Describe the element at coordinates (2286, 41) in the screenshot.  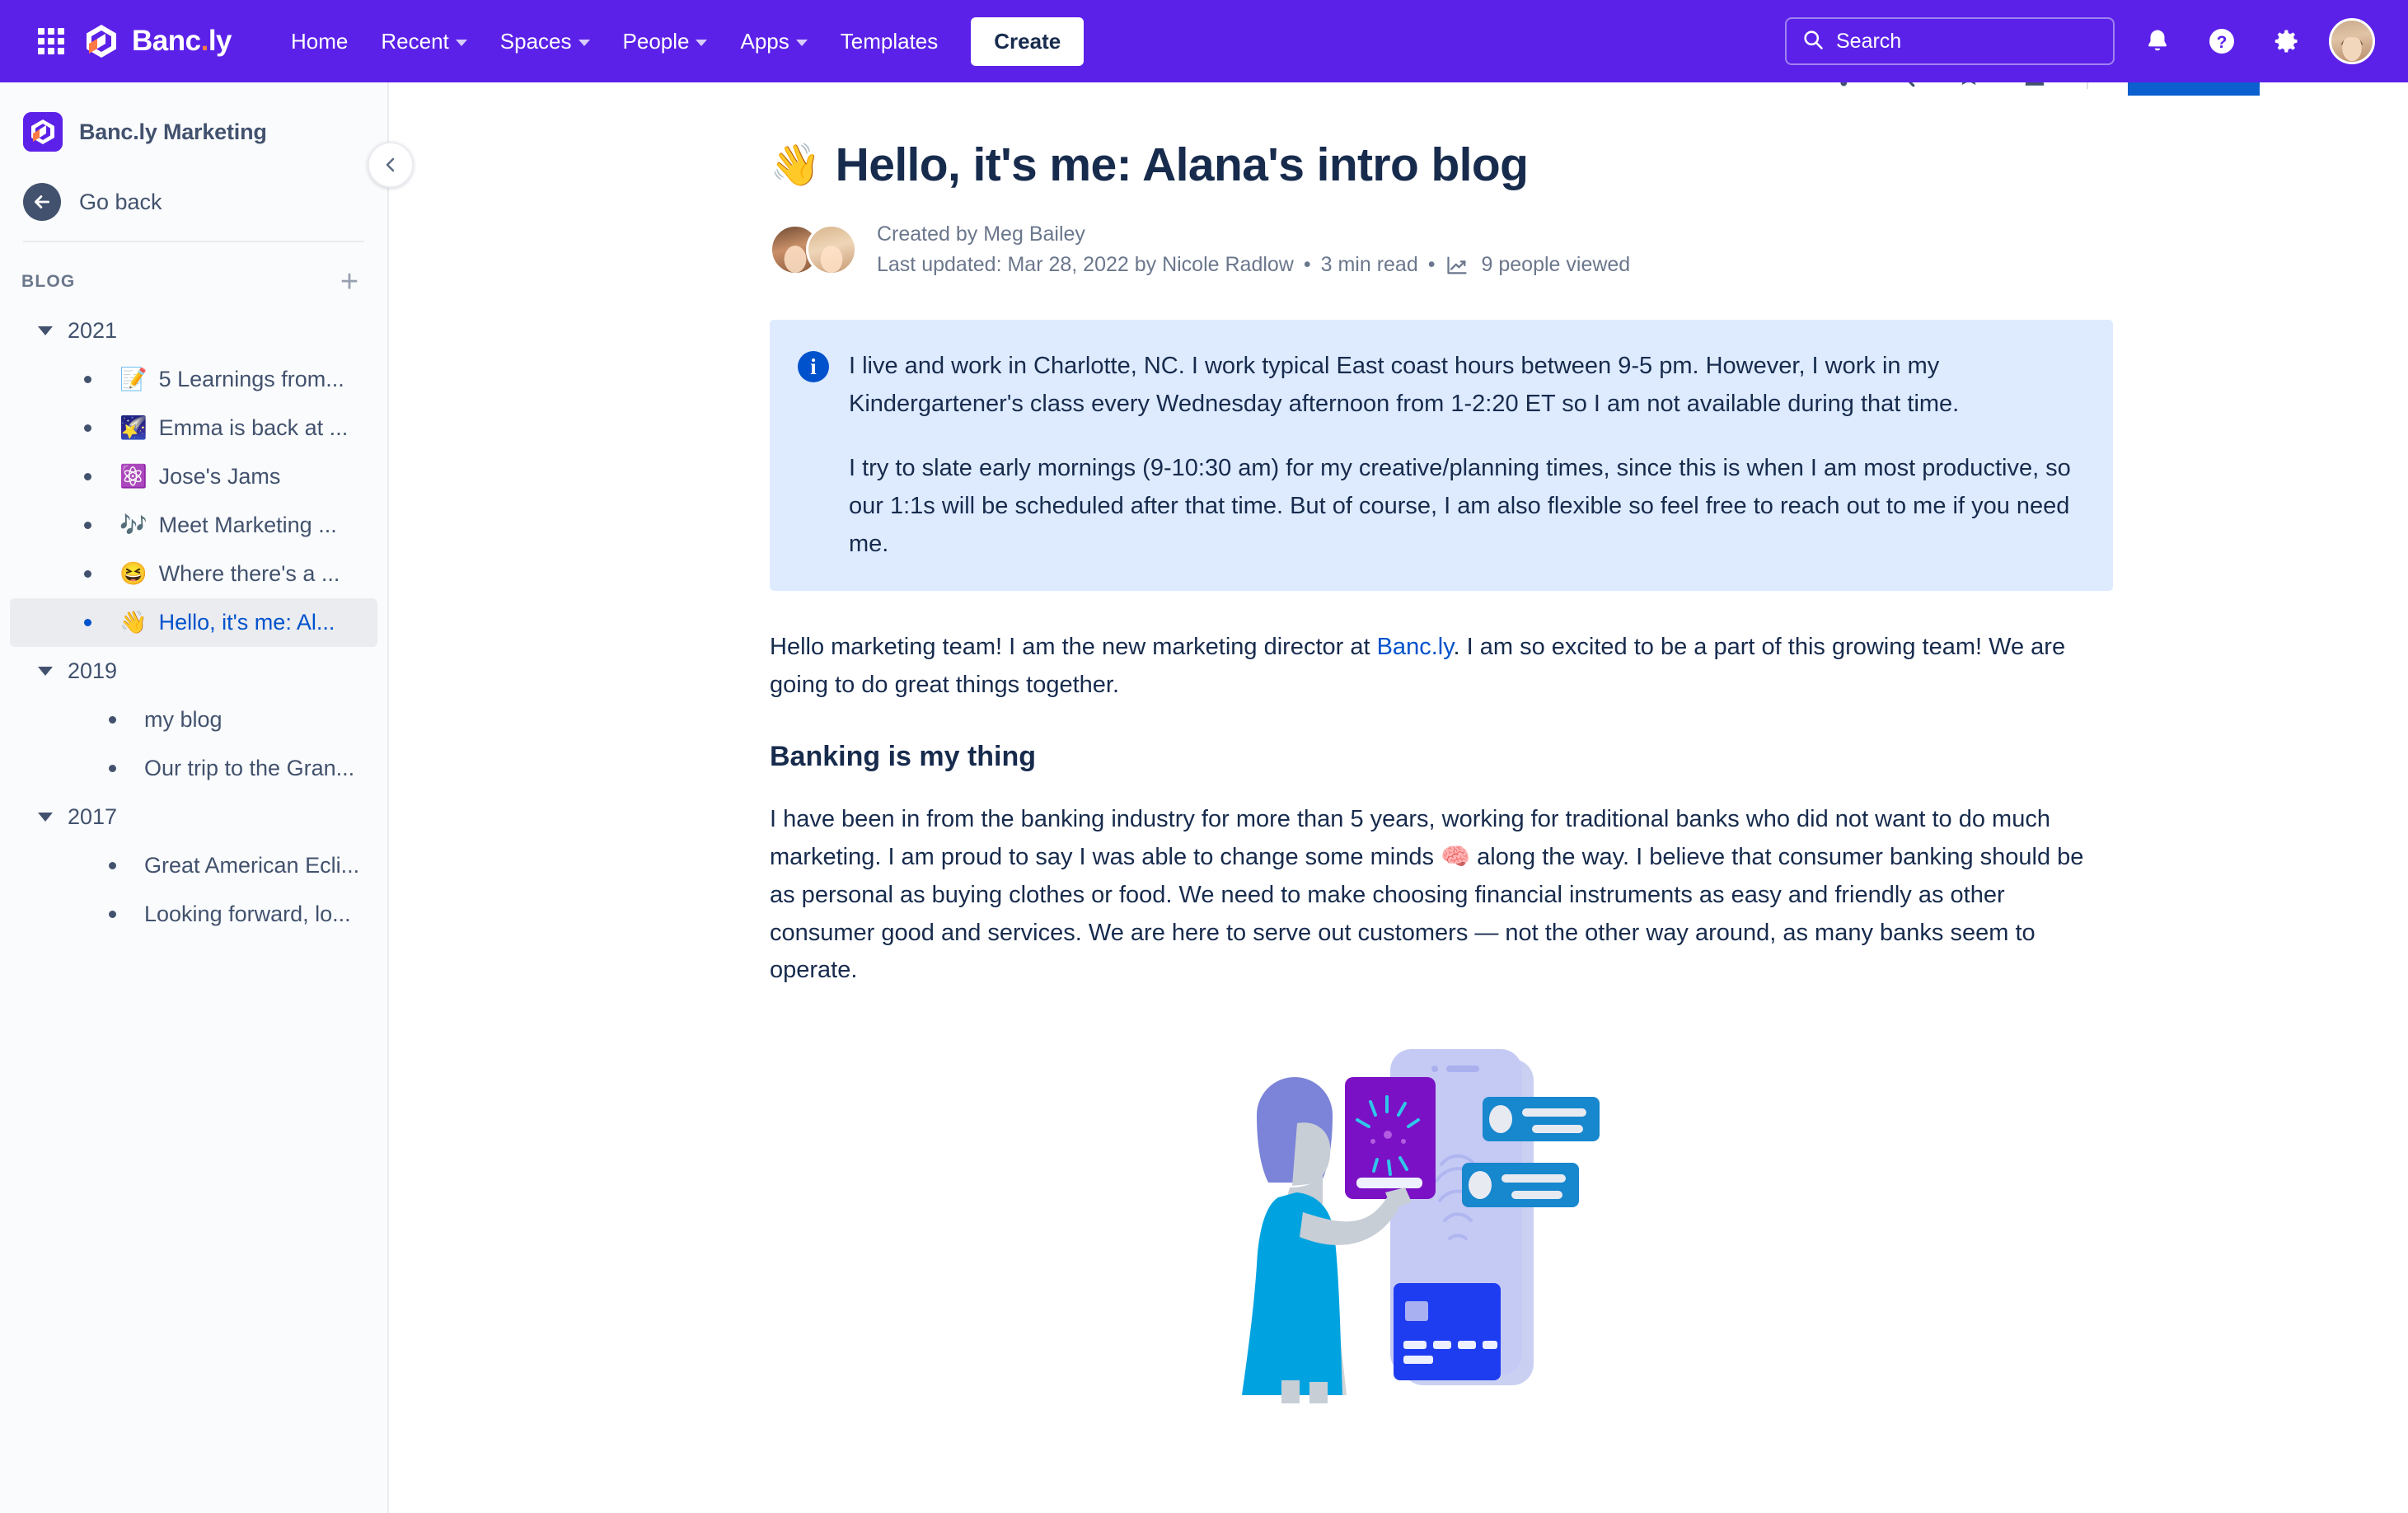
I see `settings-gear-icon` at that location.